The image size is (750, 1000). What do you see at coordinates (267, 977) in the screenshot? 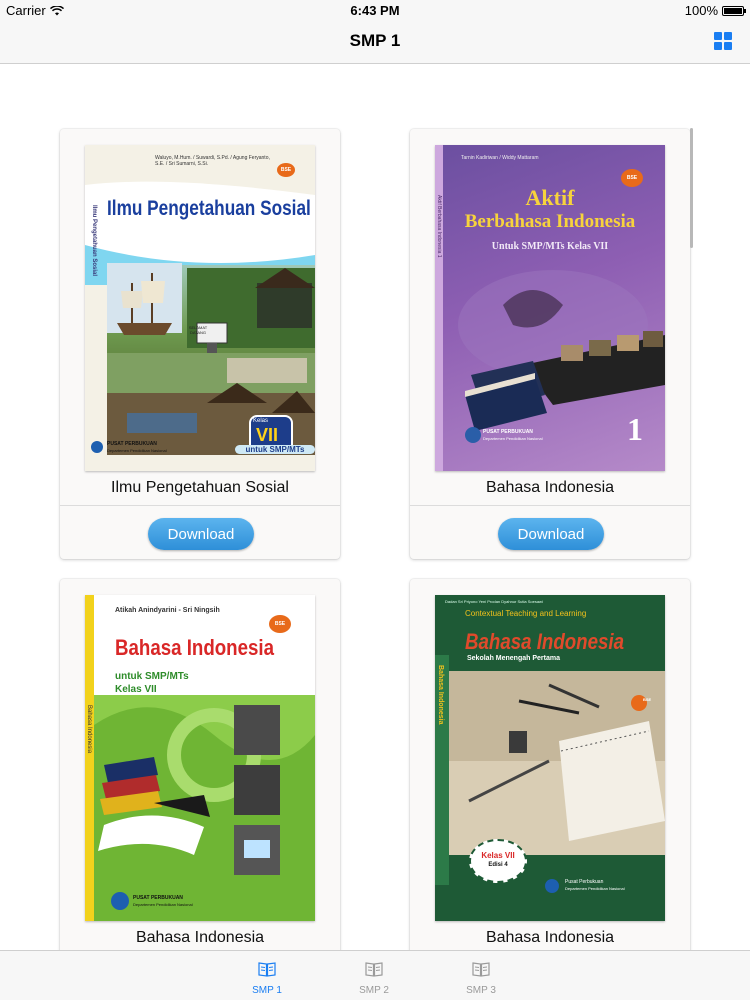
I see `tab-smp-1: SMP 1` at bounding box center [267, 977].